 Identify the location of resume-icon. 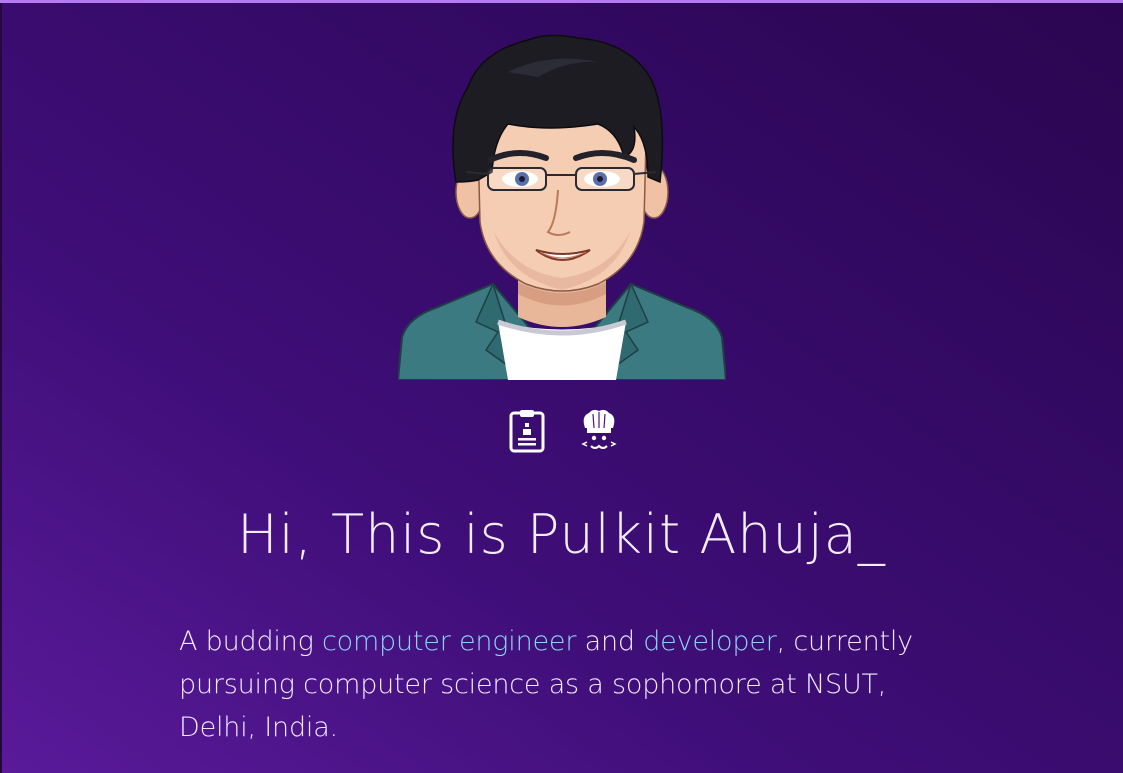
(527, 431).